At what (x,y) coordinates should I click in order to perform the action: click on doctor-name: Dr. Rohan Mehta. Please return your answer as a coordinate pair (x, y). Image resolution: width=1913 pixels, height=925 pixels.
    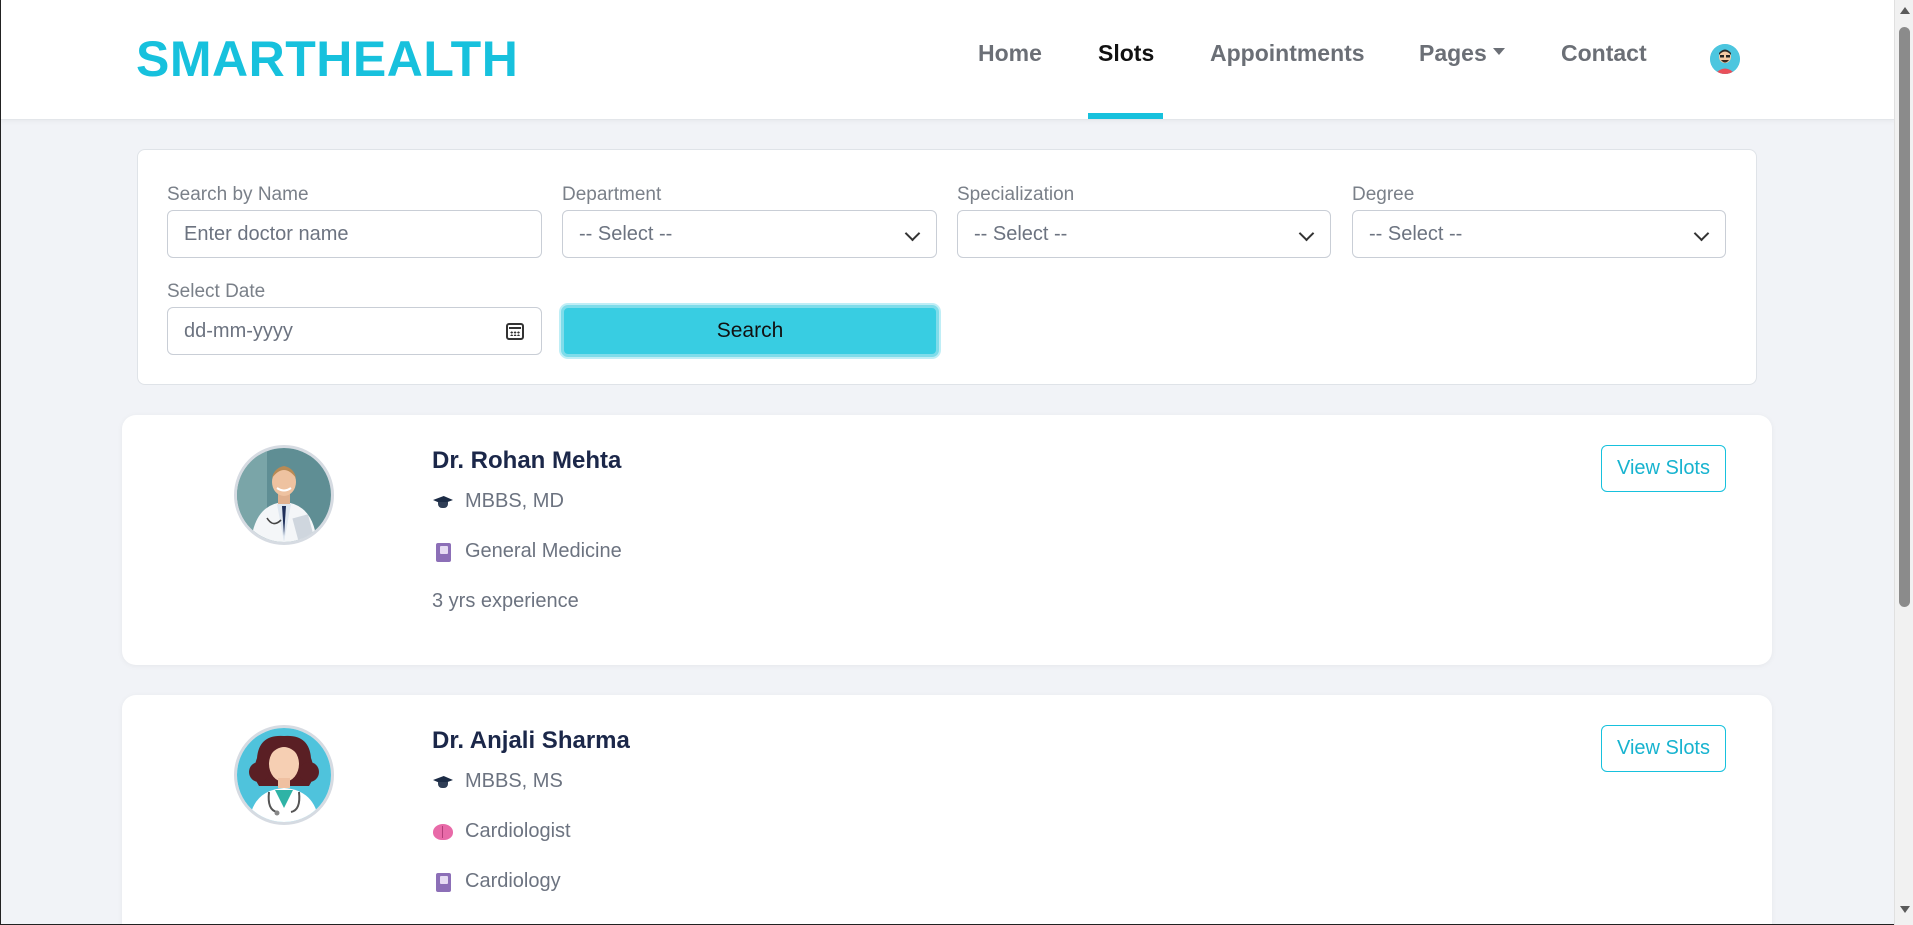
    Looking at the image, I should click on (527, 460).